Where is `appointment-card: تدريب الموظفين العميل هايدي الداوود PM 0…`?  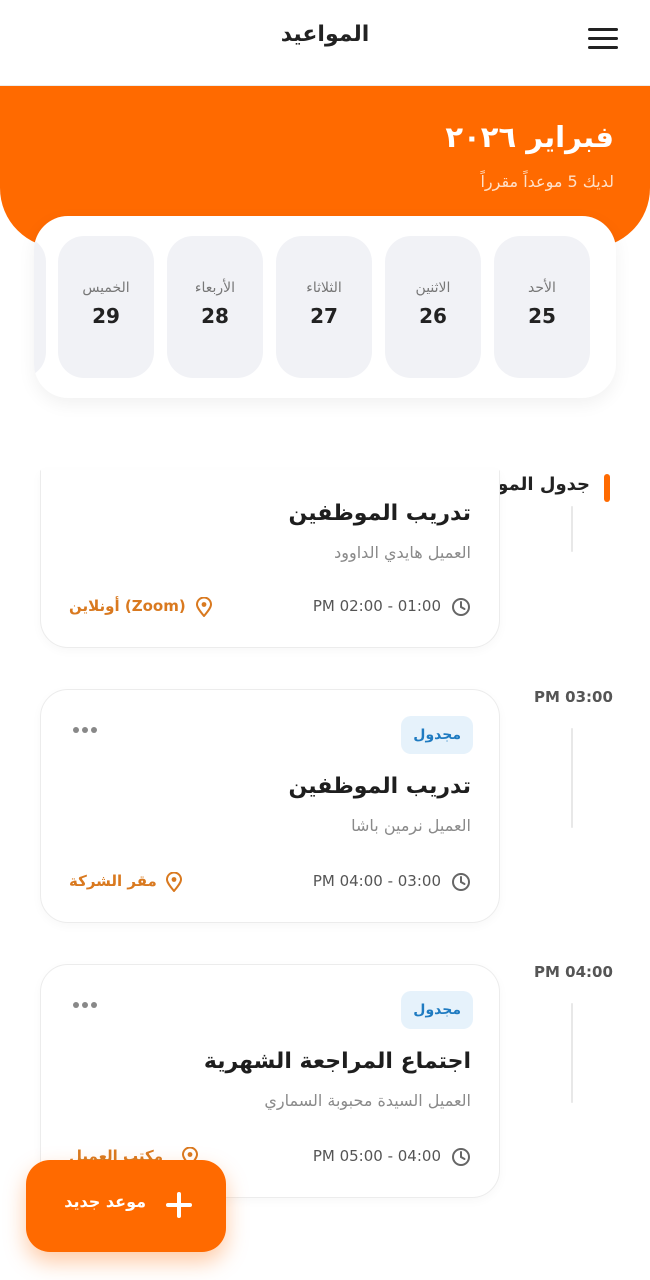
appointment-card: تدريب الموظفين العميل هايدي الداوود PM 0… is located at coordinates (270, 559).